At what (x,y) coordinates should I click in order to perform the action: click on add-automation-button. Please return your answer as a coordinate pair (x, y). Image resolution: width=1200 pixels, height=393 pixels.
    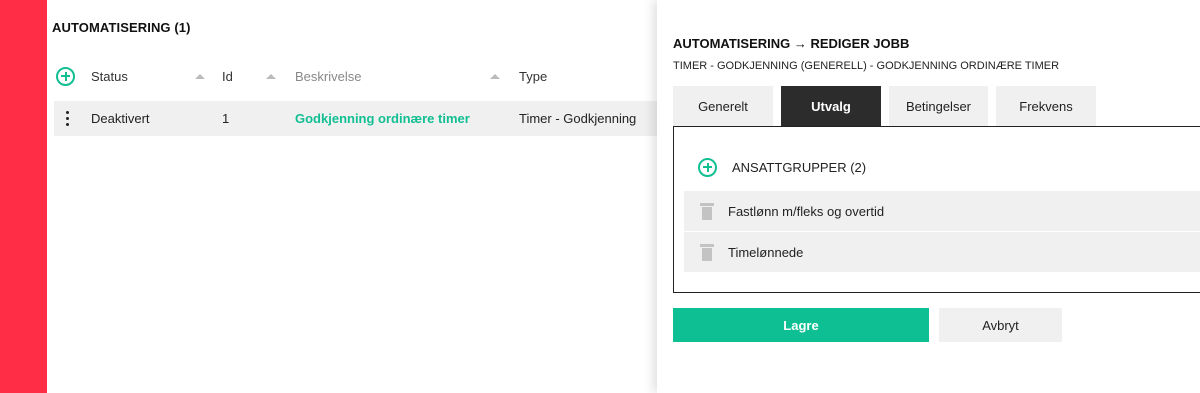
    Looking at the image, I should click on (65, 76).